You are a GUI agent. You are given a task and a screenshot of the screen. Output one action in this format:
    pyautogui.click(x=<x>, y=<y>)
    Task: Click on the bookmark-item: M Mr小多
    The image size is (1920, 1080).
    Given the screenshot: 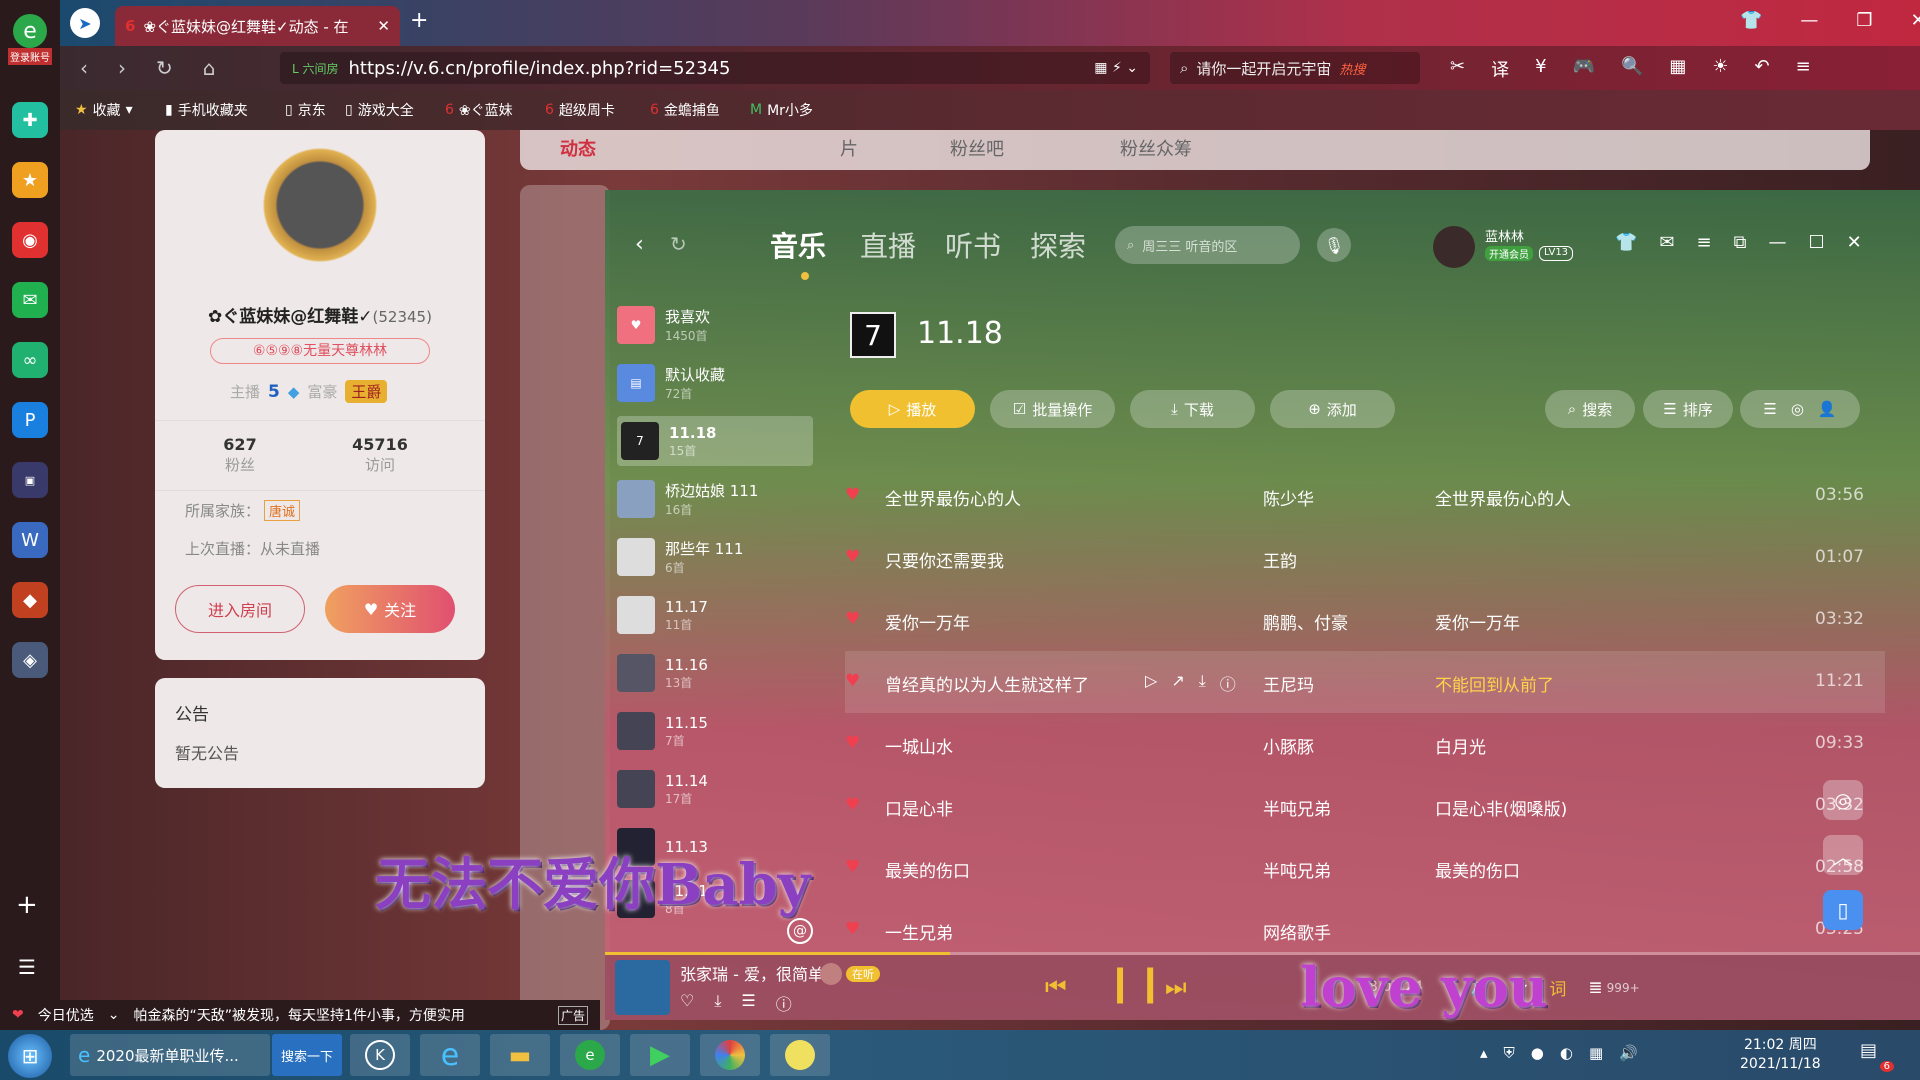 What is the action you would take?
    pyautogui.click(x=781, y=110)
    